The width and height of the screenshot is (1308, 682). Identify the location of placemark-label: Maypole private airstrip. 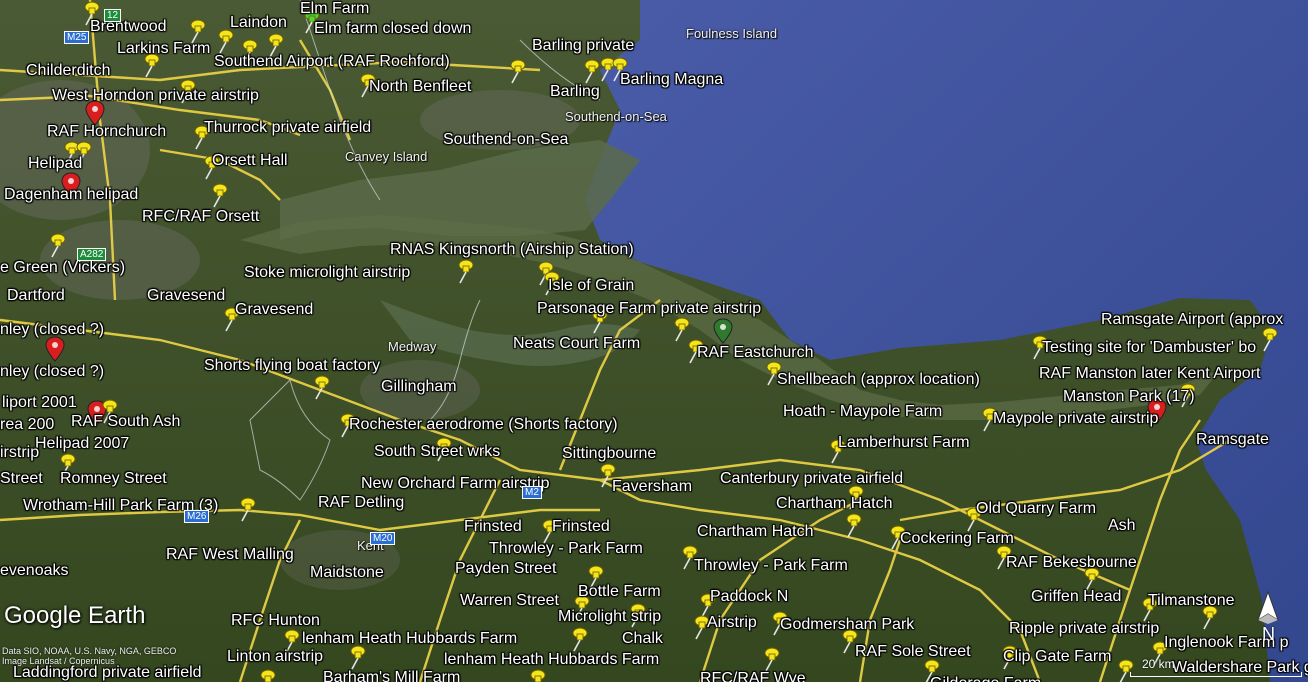
(1075, 419).